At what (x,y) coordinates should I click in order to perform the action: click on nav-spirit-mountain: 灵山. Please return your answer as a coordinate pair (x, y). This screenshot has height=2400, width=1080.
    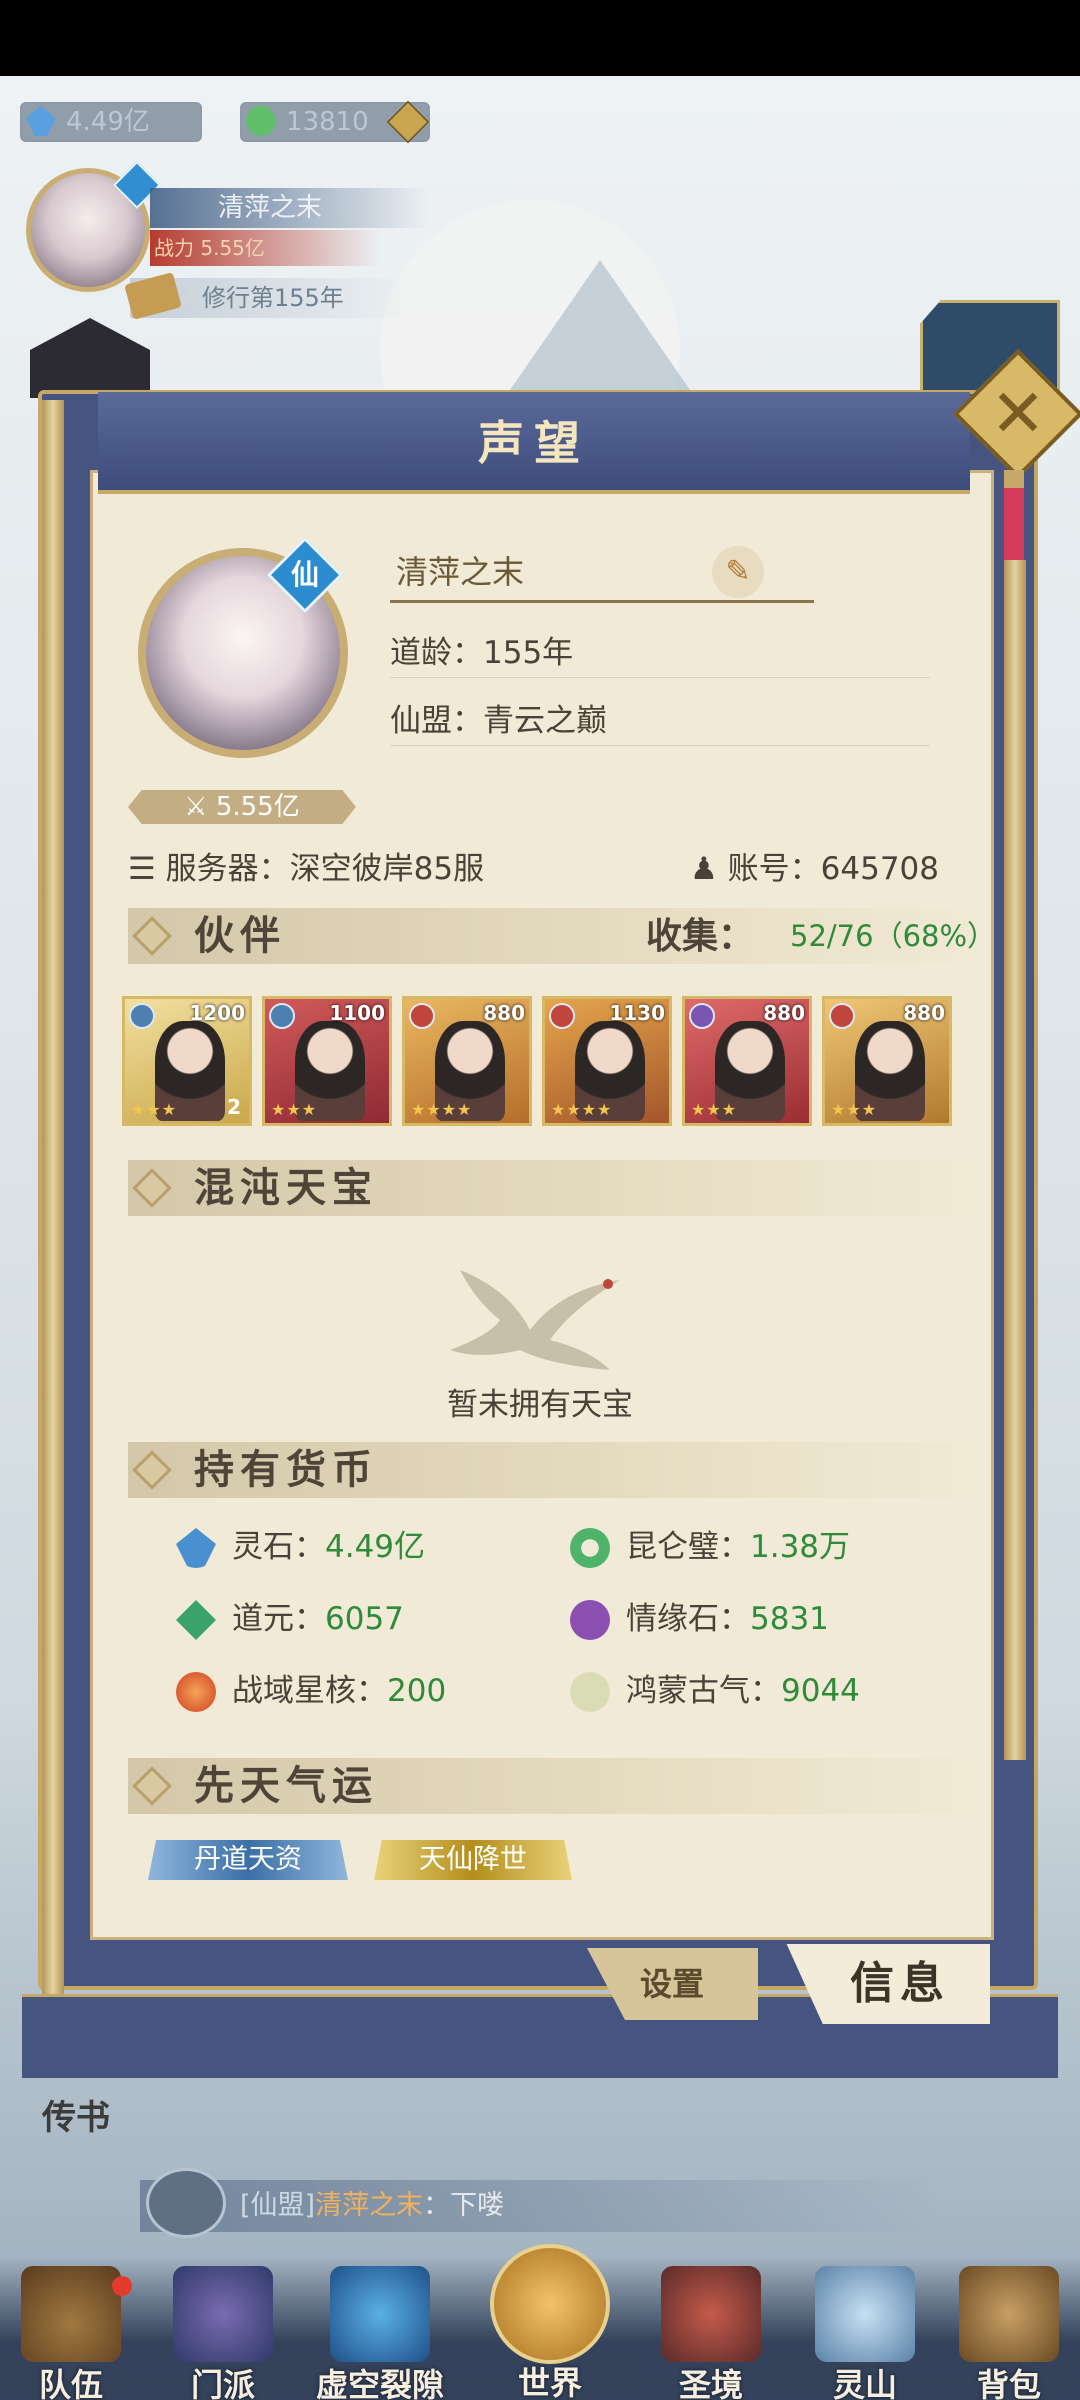
    Looking at the image, I should click on (865, 2333).